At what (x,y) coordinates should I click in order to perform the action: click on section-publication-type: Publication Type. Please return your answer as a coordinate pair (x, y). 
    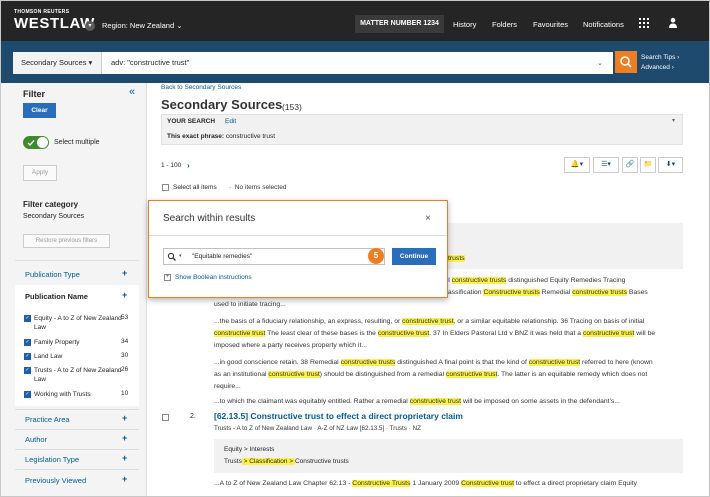
    Looking at the image, I should click on (52, 274).